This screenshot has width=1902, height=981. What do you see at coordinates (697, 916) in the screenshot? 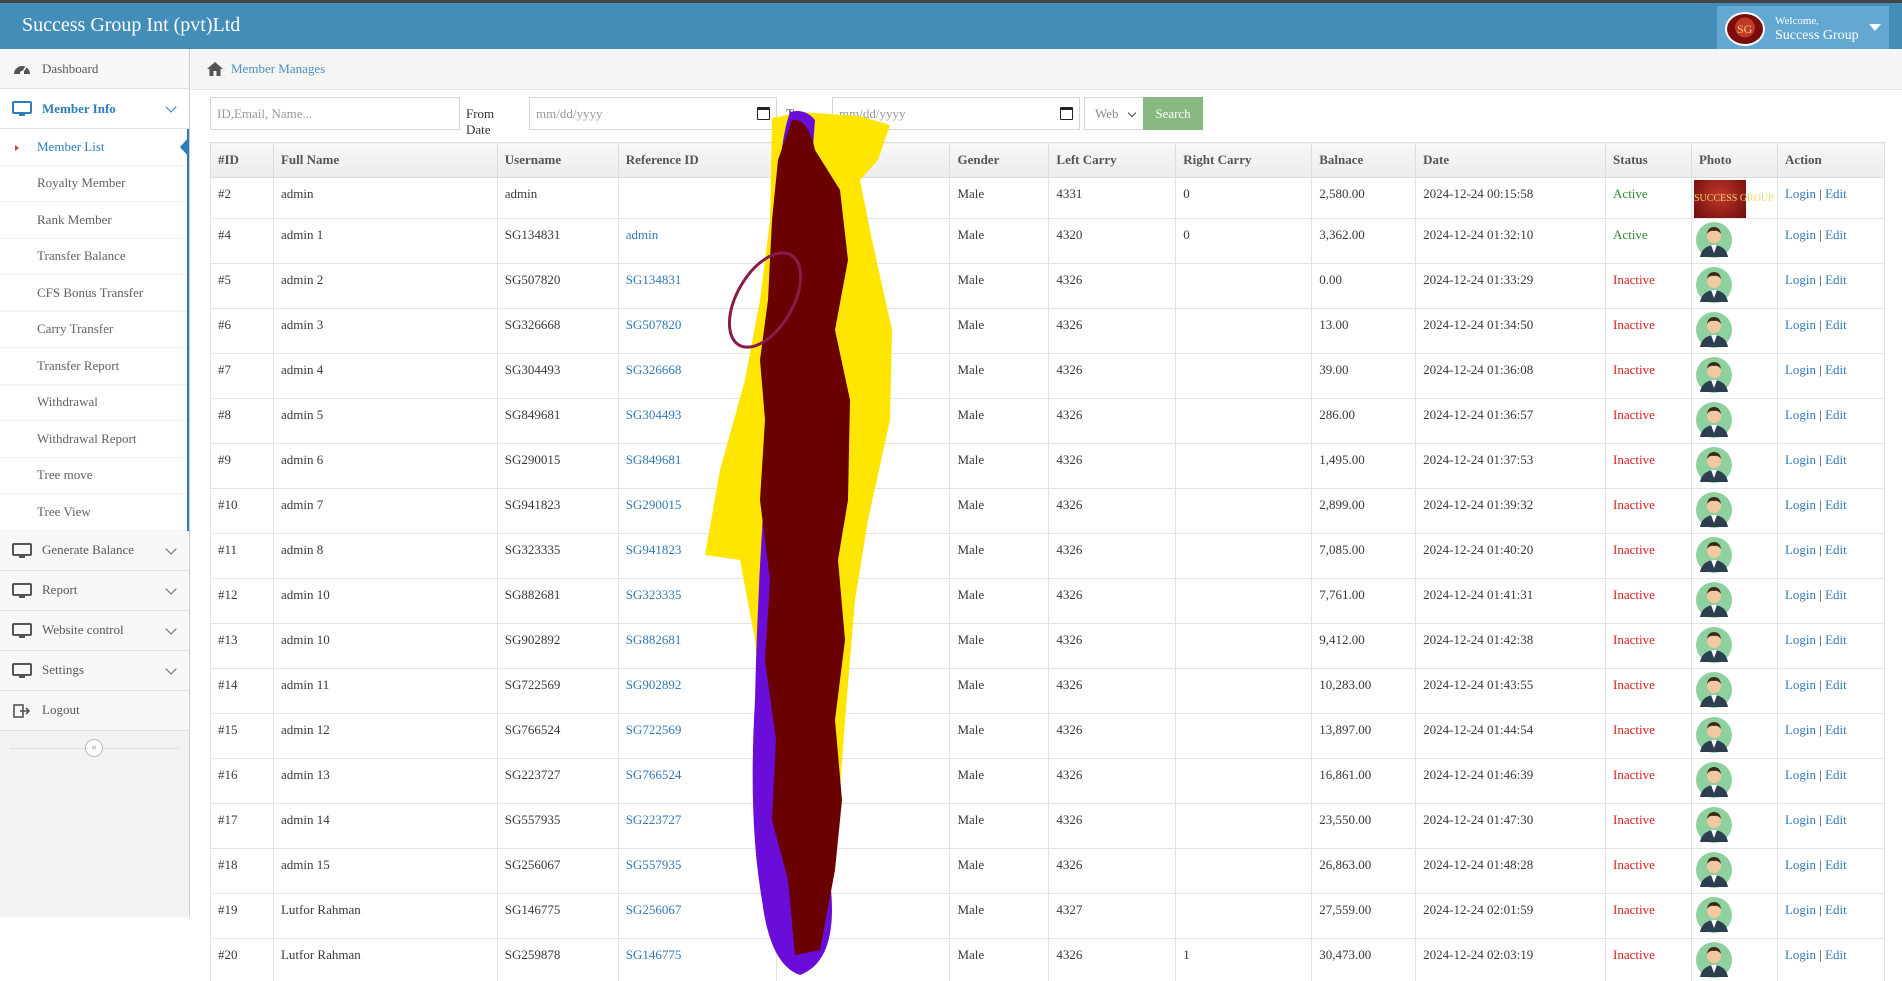
I see `cell-reference-link: SG256067` at bounding box center [697, 916].